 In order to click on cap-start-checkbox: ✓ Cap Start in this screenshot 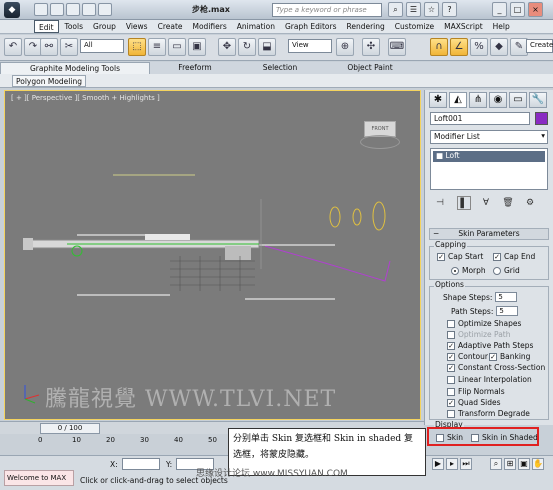, I will do `click(460, 256)`.